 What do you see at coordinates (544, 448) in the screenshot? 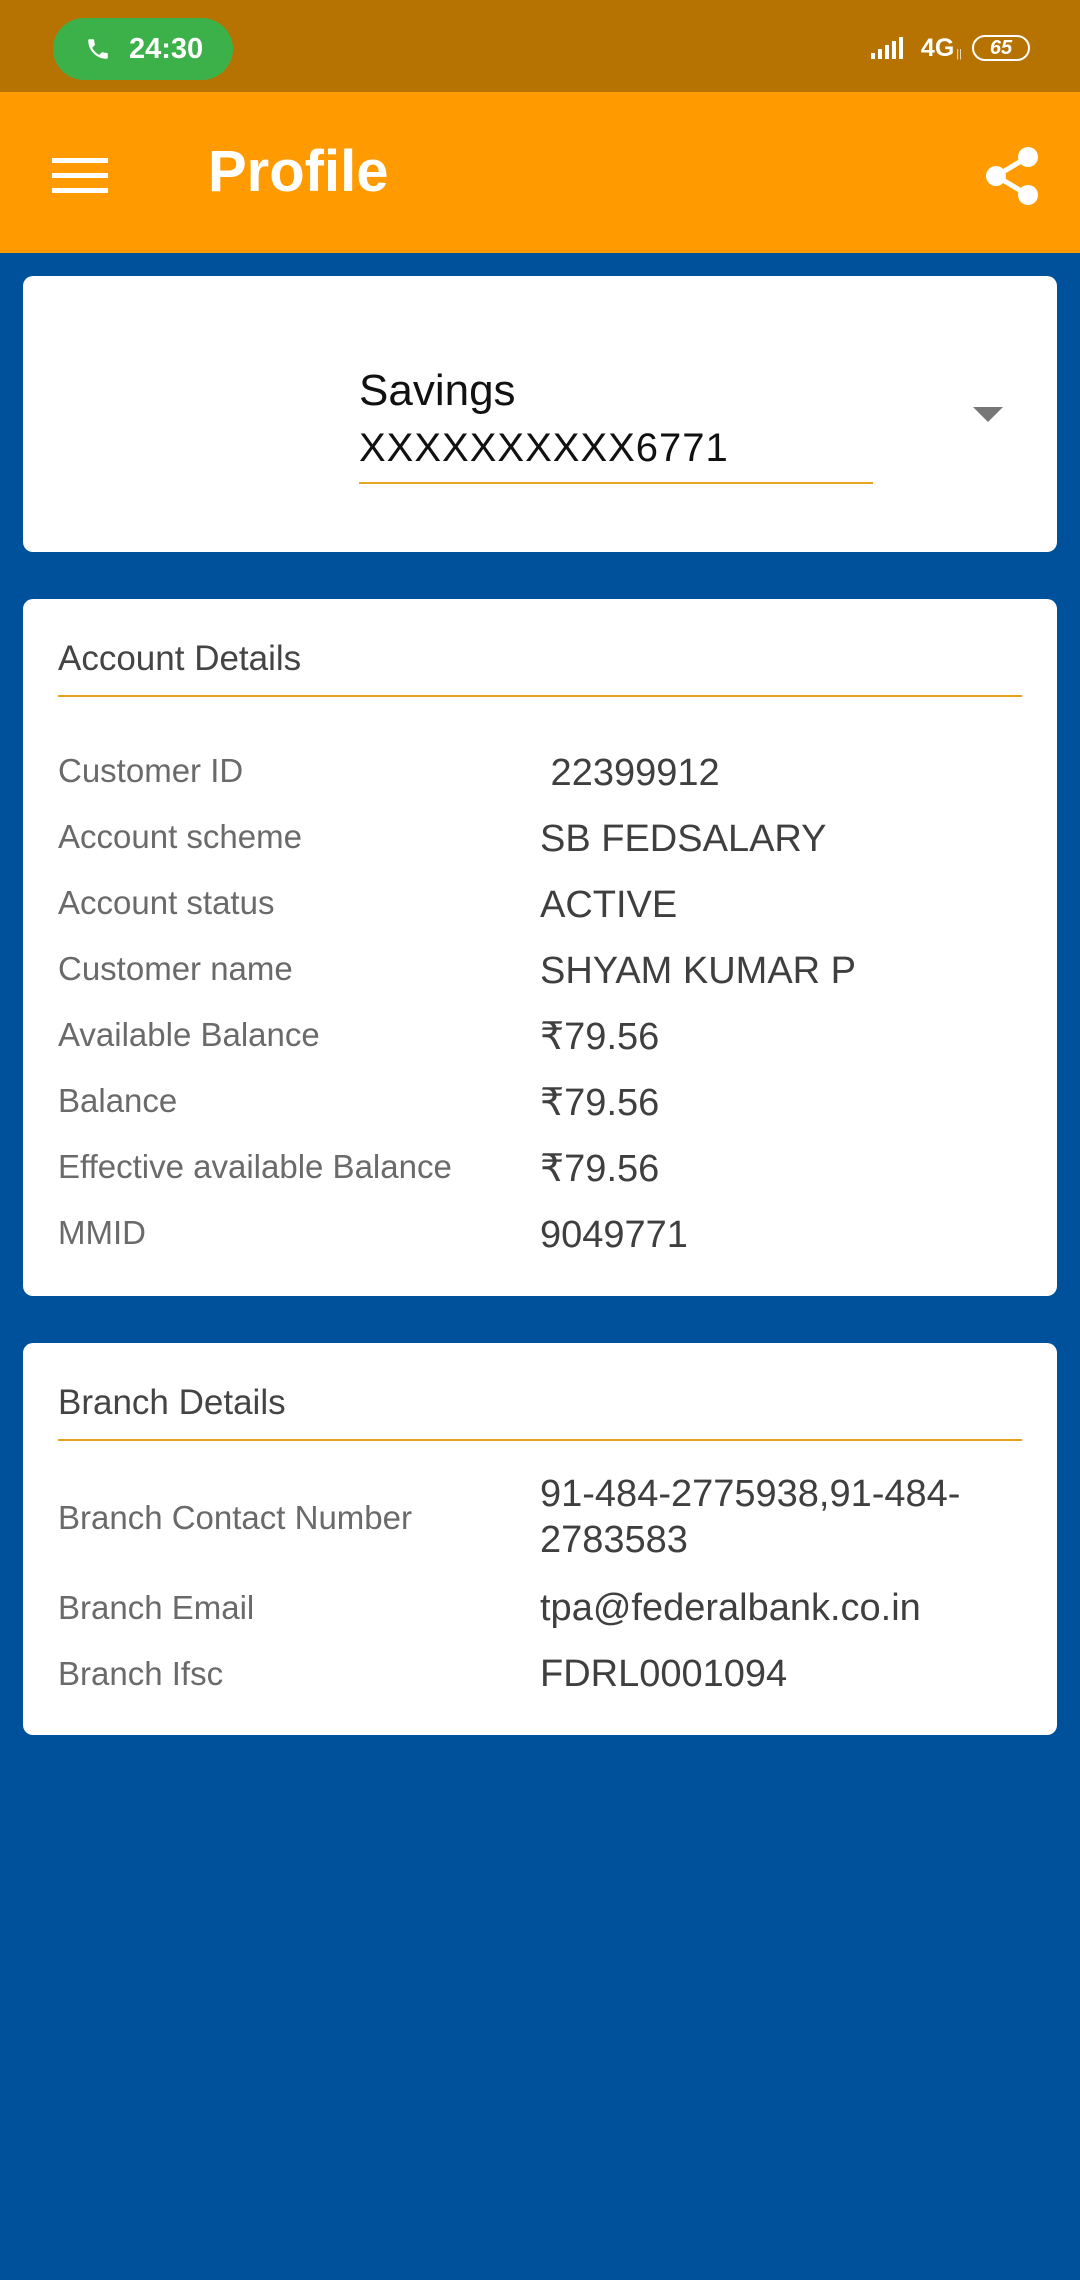
I see `account-number: XXXXXXXXXX6771` at bounding box center [544, 448].